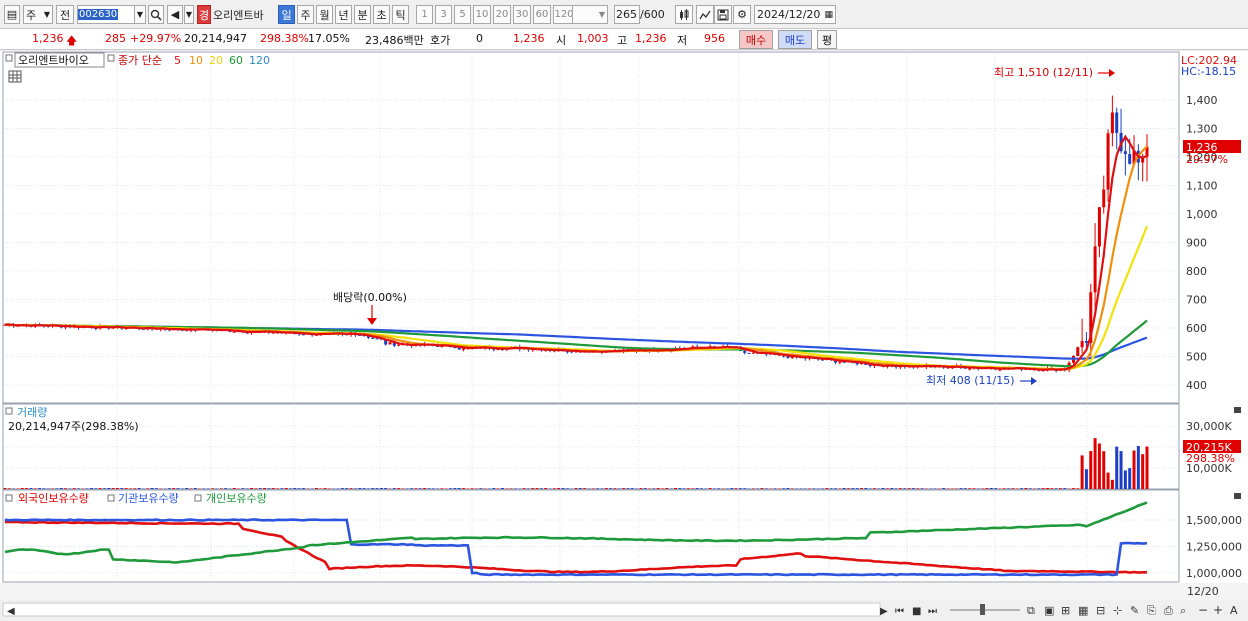 Image resolution: width=1248 pixels, height=621 pixels. I want to click on speaker-icon: ◀, so click(175, 14).